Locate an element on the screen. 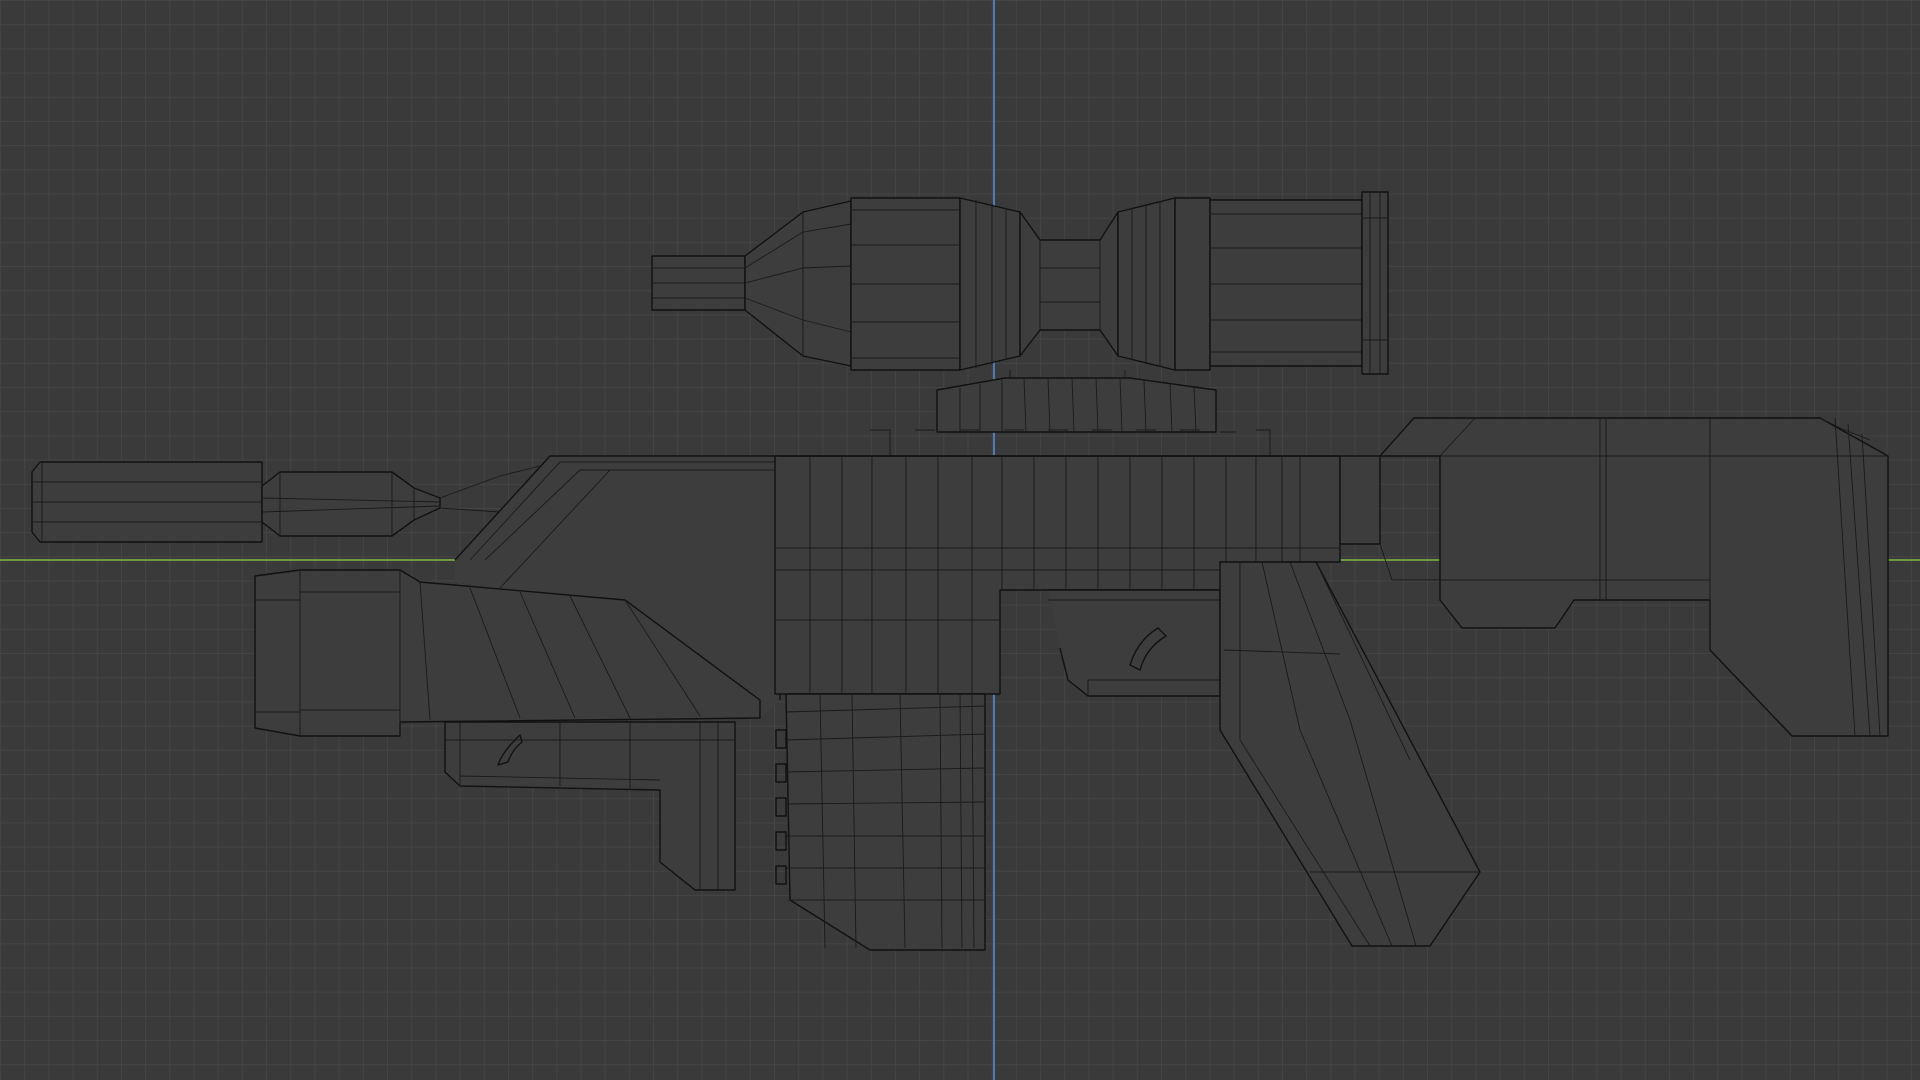 This screenshot has width=1920, height=1080. suppressor-mesh is located at coordinates (286, 502).